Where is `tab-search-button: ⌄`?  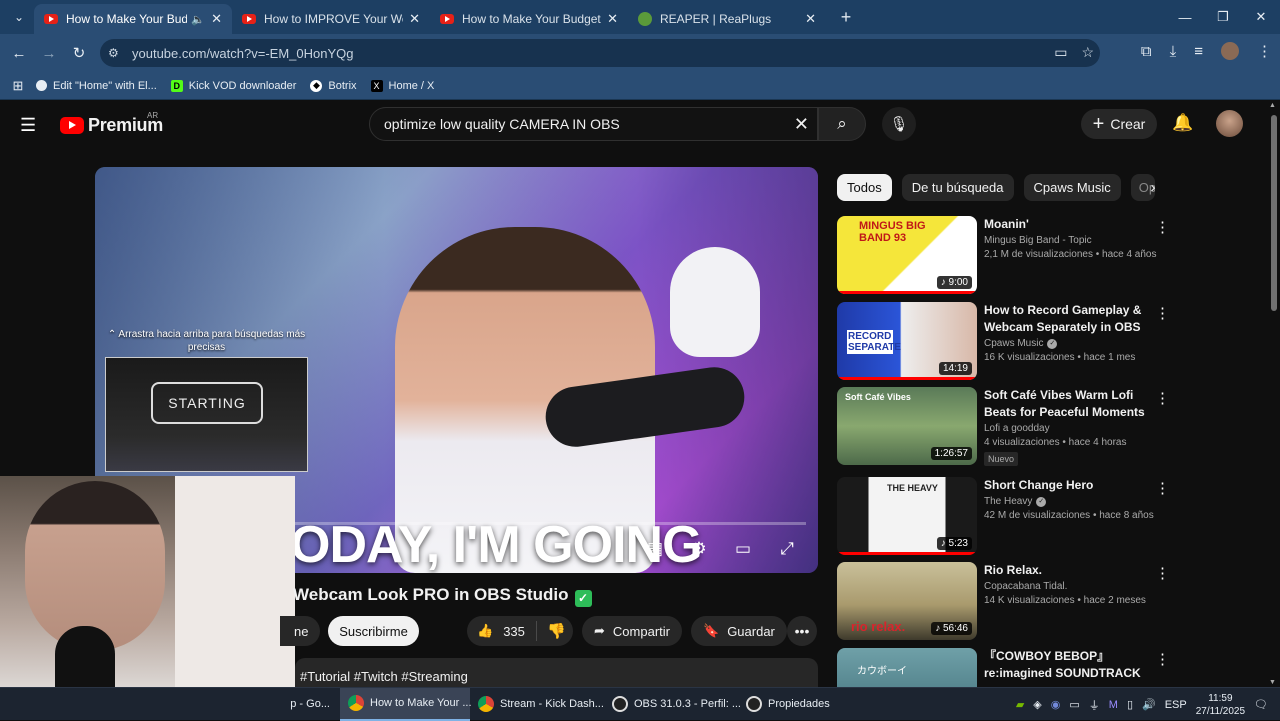
tab-search-button: ⌄ is located at coordinates (19, 17).